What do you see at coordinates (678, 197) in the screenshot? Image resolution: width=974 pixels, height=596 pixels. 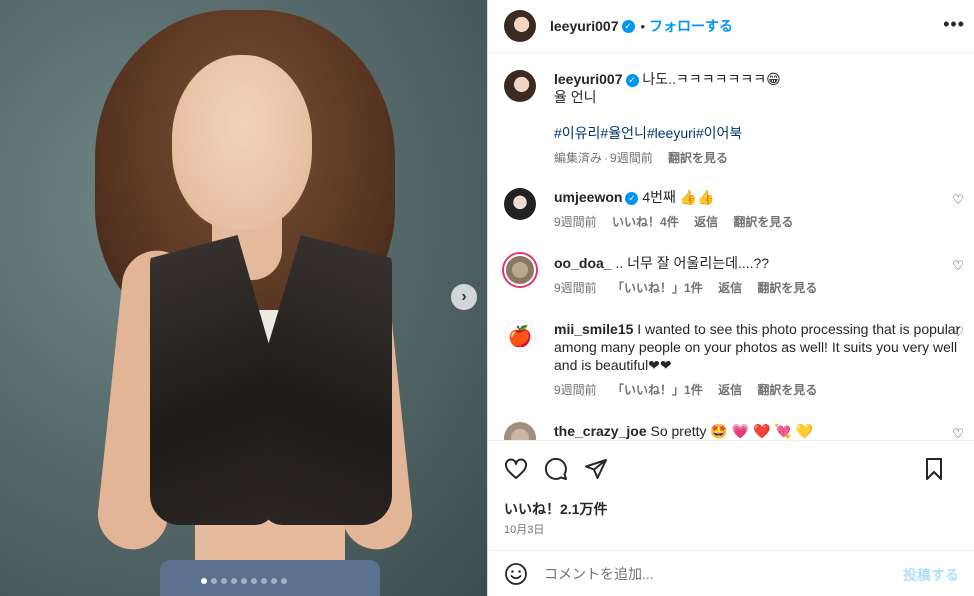 I see `comment-text: 4번째 👍👍` at bounding box center [678, 197].